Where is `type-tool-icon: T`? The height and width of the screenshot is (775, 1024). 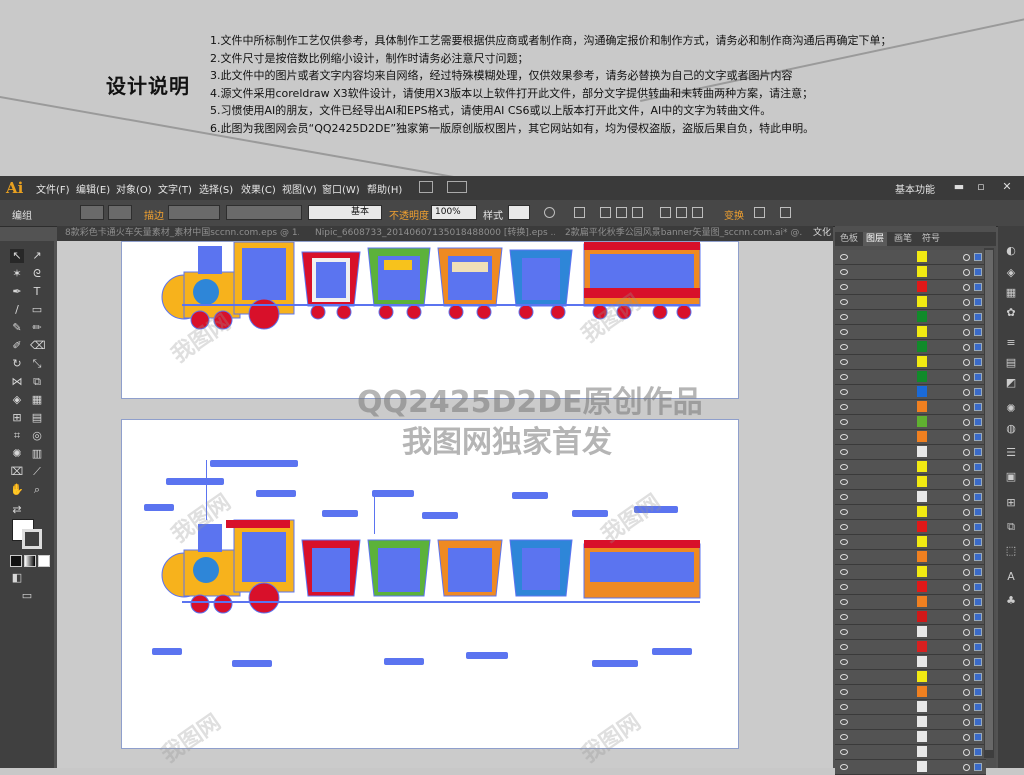
type-tool-icon: T is located at coordinates (37, 292).